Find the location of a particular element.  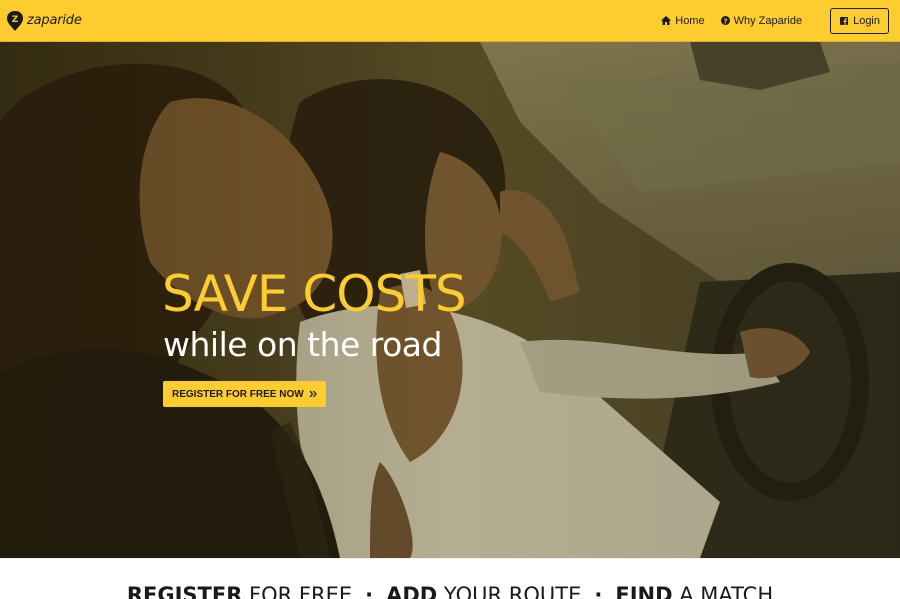

step-register-strong: REGISTER is located at coordinates (184, 591).